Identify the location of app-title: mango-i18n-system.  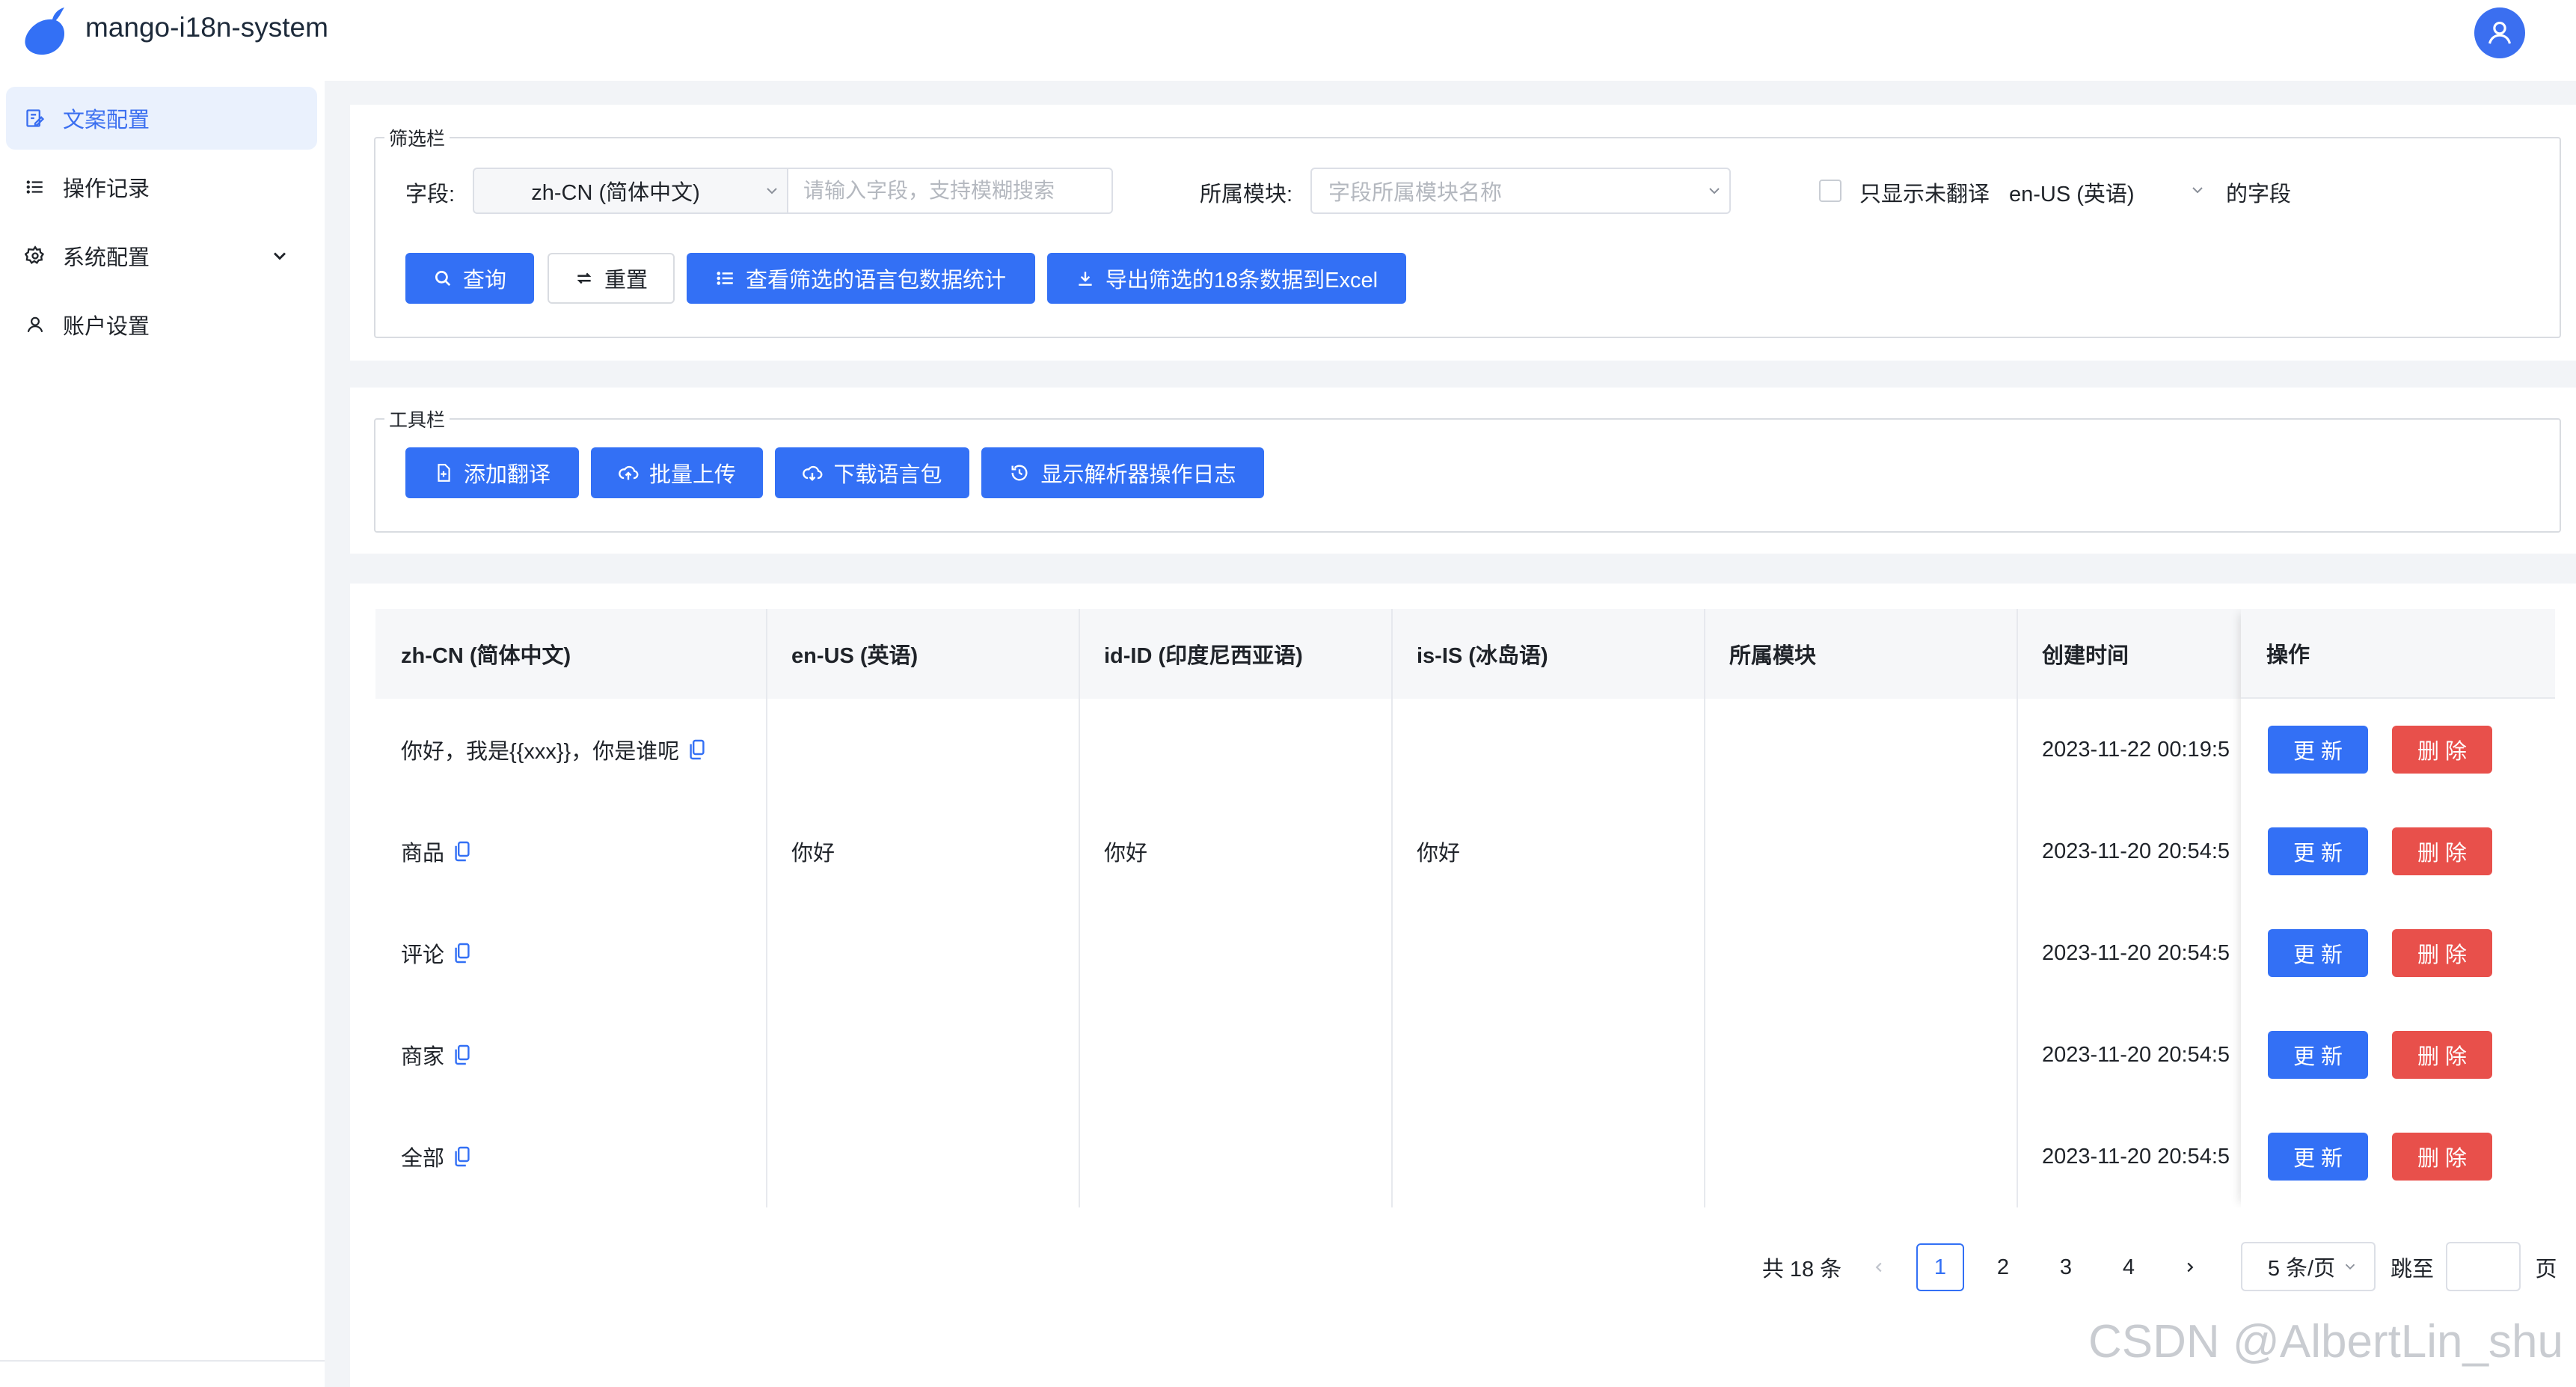
(206, 27).